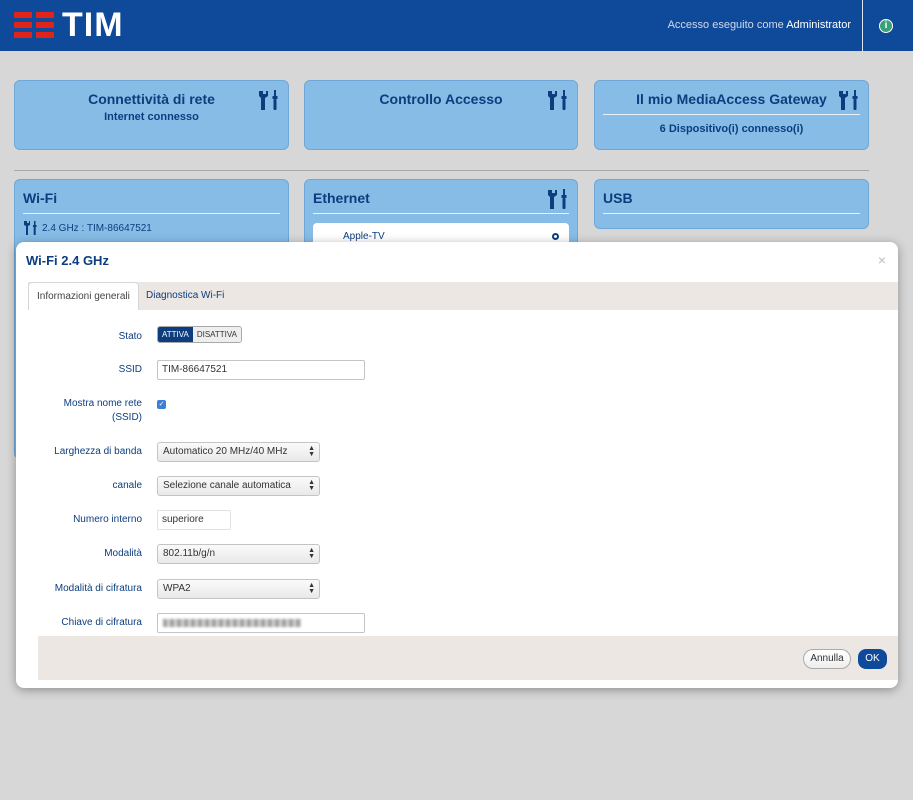 The width and height of the screenshot is (913, 800). Describe the element at coordinates (130, 369) in the screenshot. I see `ssid-label: SSID` at that location.